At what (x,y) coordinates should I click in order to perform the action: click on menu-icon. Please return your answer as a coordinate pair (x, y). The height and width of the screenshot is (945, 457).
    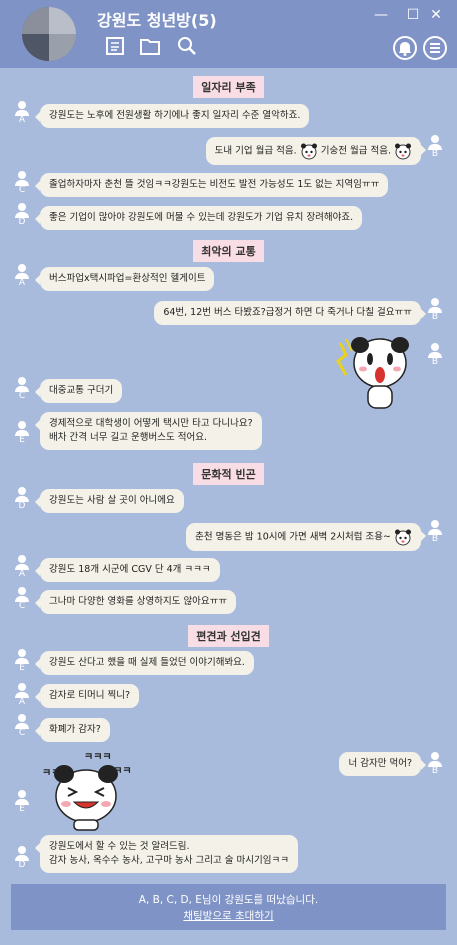
    Looking at the image, I should click on (435, 48).